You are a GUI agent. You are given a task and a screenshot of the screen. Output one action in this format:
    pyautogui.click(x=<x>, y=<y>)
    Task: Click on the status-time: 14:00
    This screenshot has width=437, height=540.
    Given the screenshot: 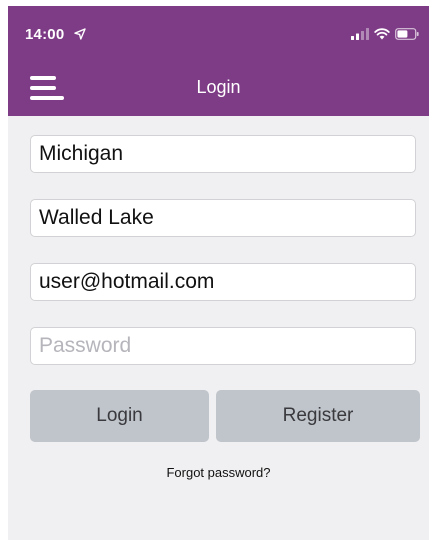 What is the action you would take?
    pyautogui.click(x=45, y=34)
    